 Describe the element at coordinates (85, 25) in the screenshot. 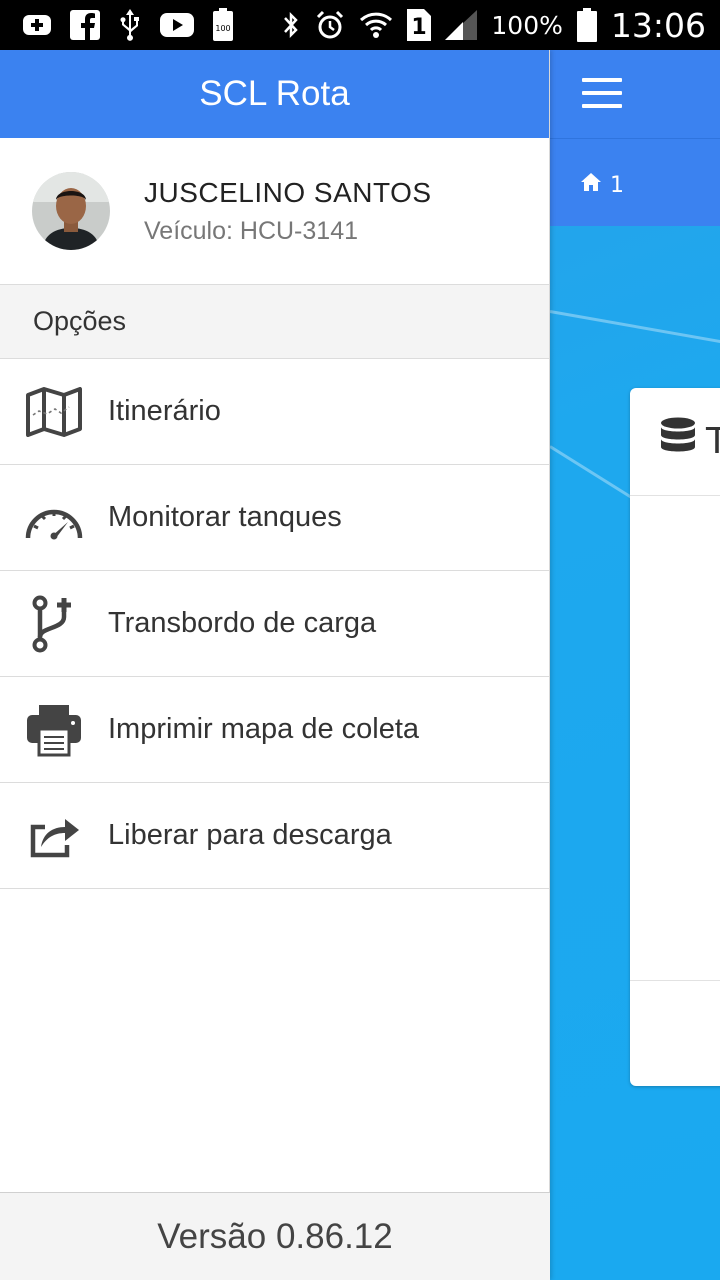

I see `facebook-icon` at that location.